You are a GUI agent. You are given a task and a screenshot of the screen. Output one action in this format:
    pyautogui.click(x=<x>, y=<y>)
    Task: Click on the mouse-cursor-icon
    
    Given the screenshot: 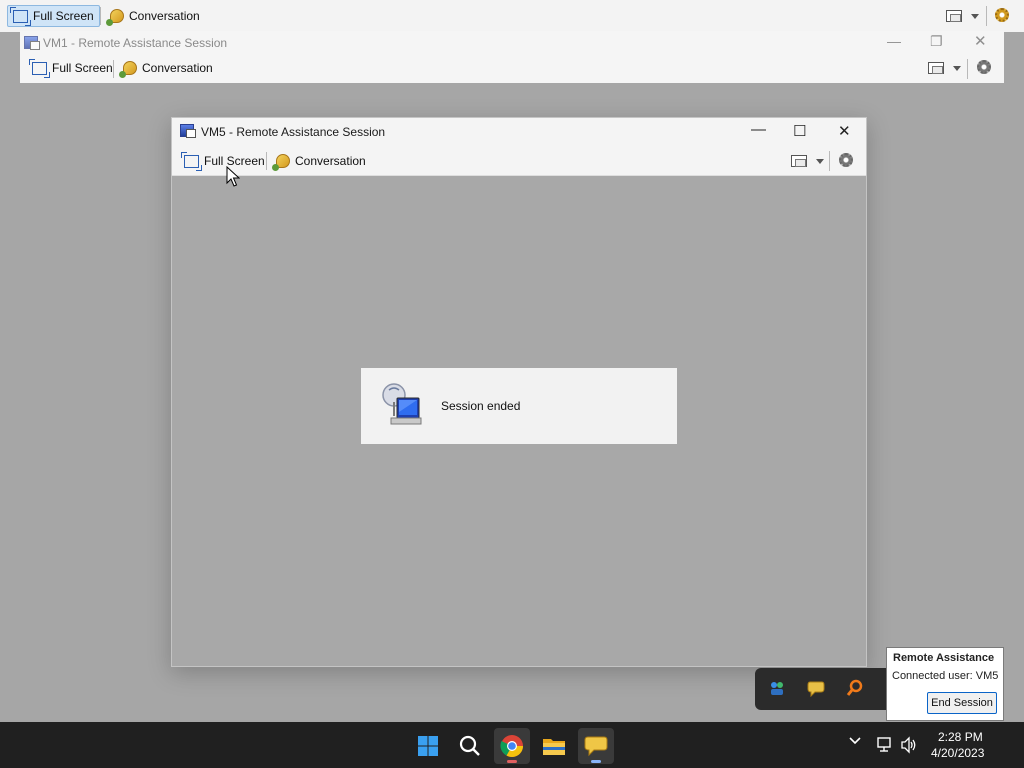 What is the action you would take?
    pyautogui.click(x=233, y=176)
    